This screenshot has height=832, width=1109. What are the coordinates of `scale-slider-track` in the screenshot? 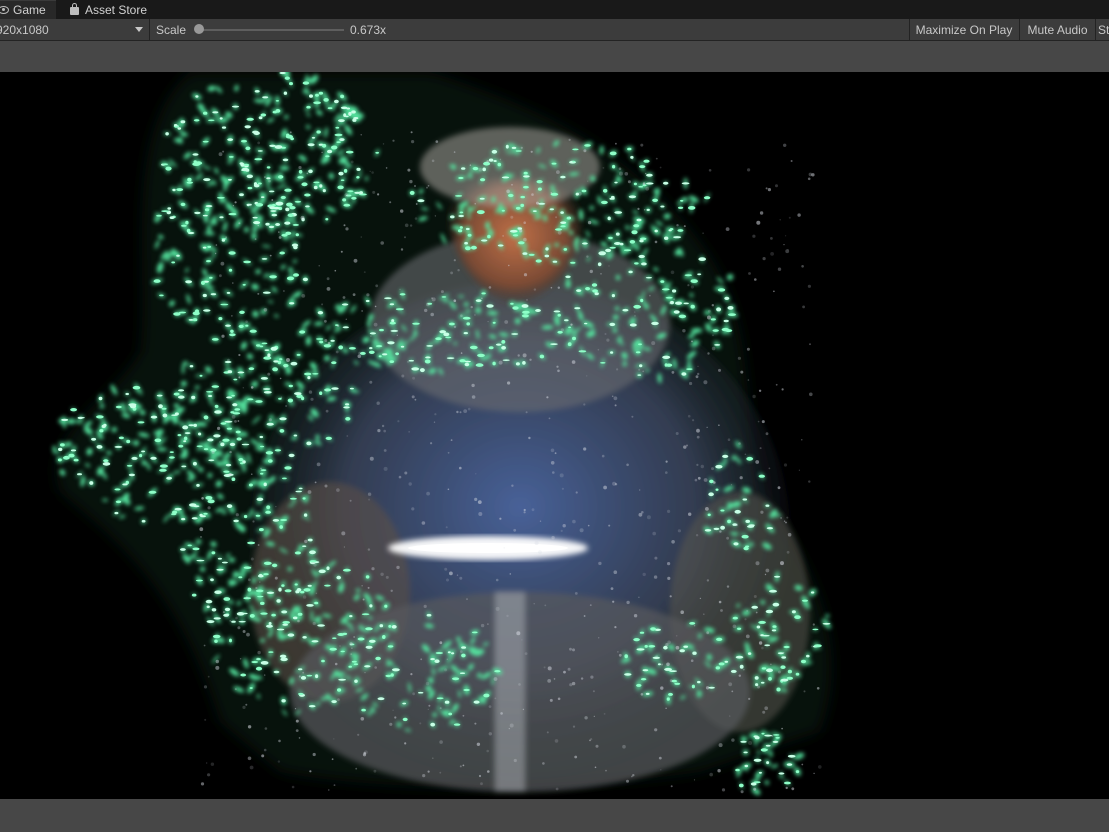 It's located at (271, 30).